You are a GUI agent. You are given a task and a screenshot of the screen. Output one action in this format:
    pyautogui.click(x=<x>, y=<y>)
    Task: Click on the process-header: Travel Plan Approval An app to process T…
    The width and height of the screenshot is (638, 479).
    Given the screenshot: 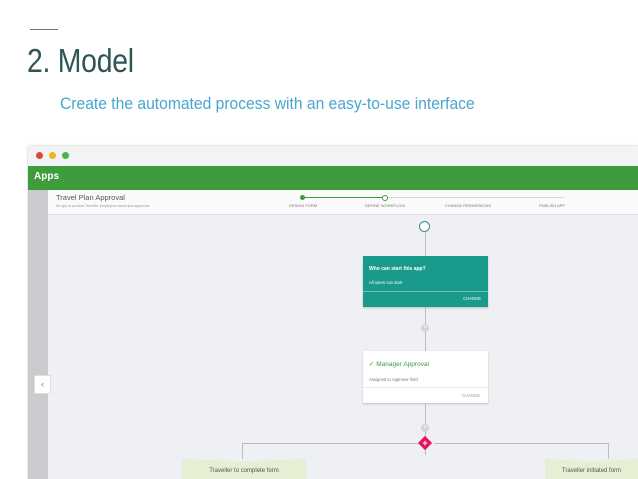 What is the action you would take?
    pyautogui.click(x=343, y=202)
    